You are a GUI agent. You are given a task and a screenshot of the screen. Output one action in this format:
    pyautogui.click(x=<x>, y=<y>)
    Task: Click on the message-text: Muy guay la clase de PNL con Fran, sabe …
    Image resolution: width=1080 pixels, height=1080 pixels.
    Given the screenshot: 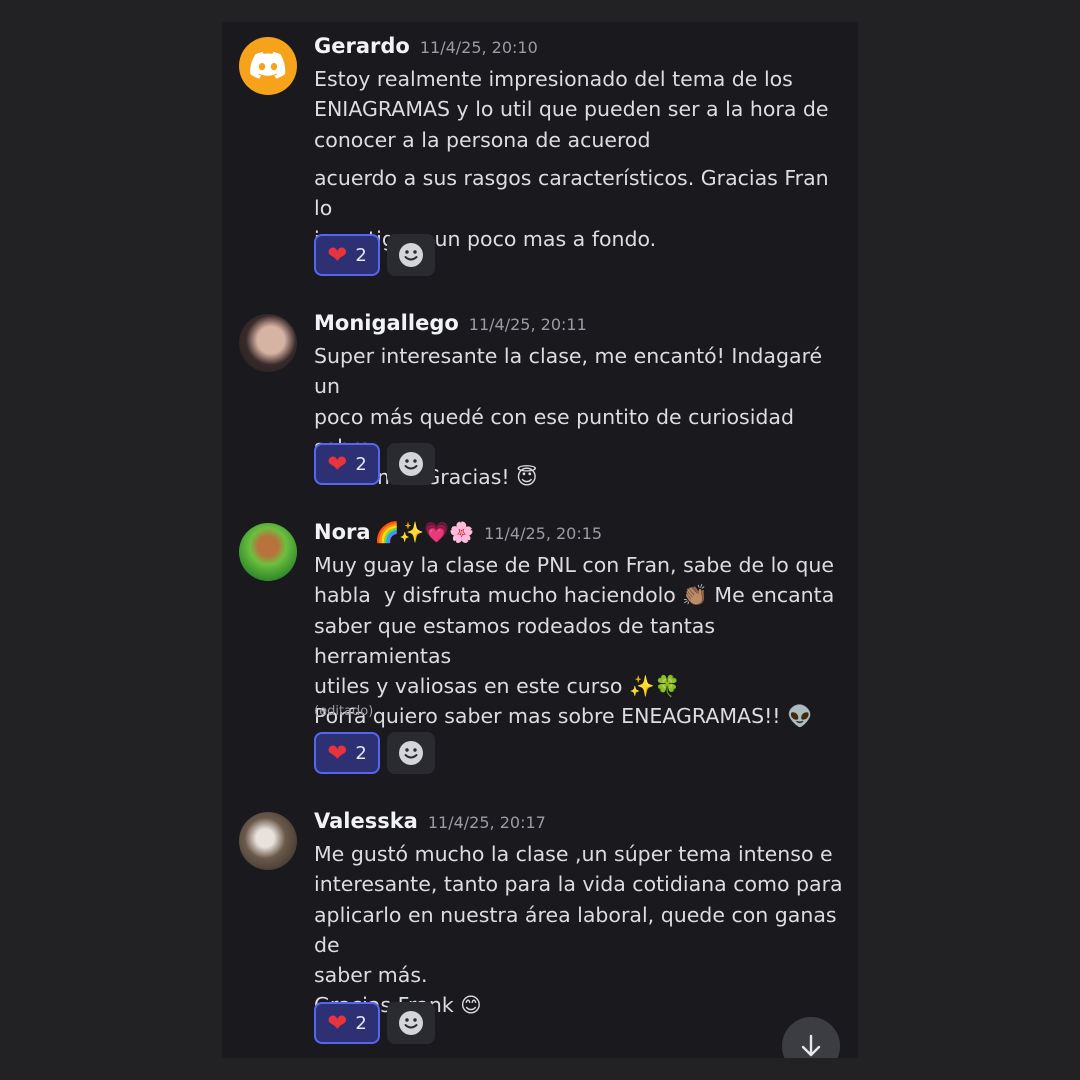 What is the action you would take?
    pyautogui.click(x=574, y=641)
    